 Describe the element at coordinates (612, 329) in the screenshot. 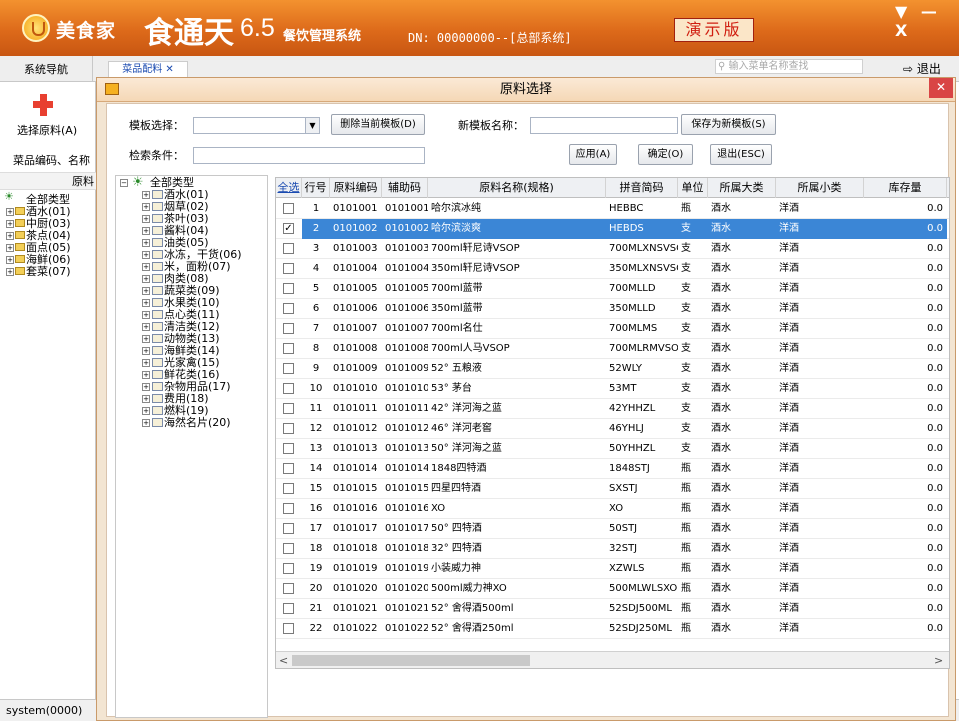

I see `table-row: 7 0101007 0101007 700ml名仕 700MLMS 支酒水 洋酒 0.0` at that location.